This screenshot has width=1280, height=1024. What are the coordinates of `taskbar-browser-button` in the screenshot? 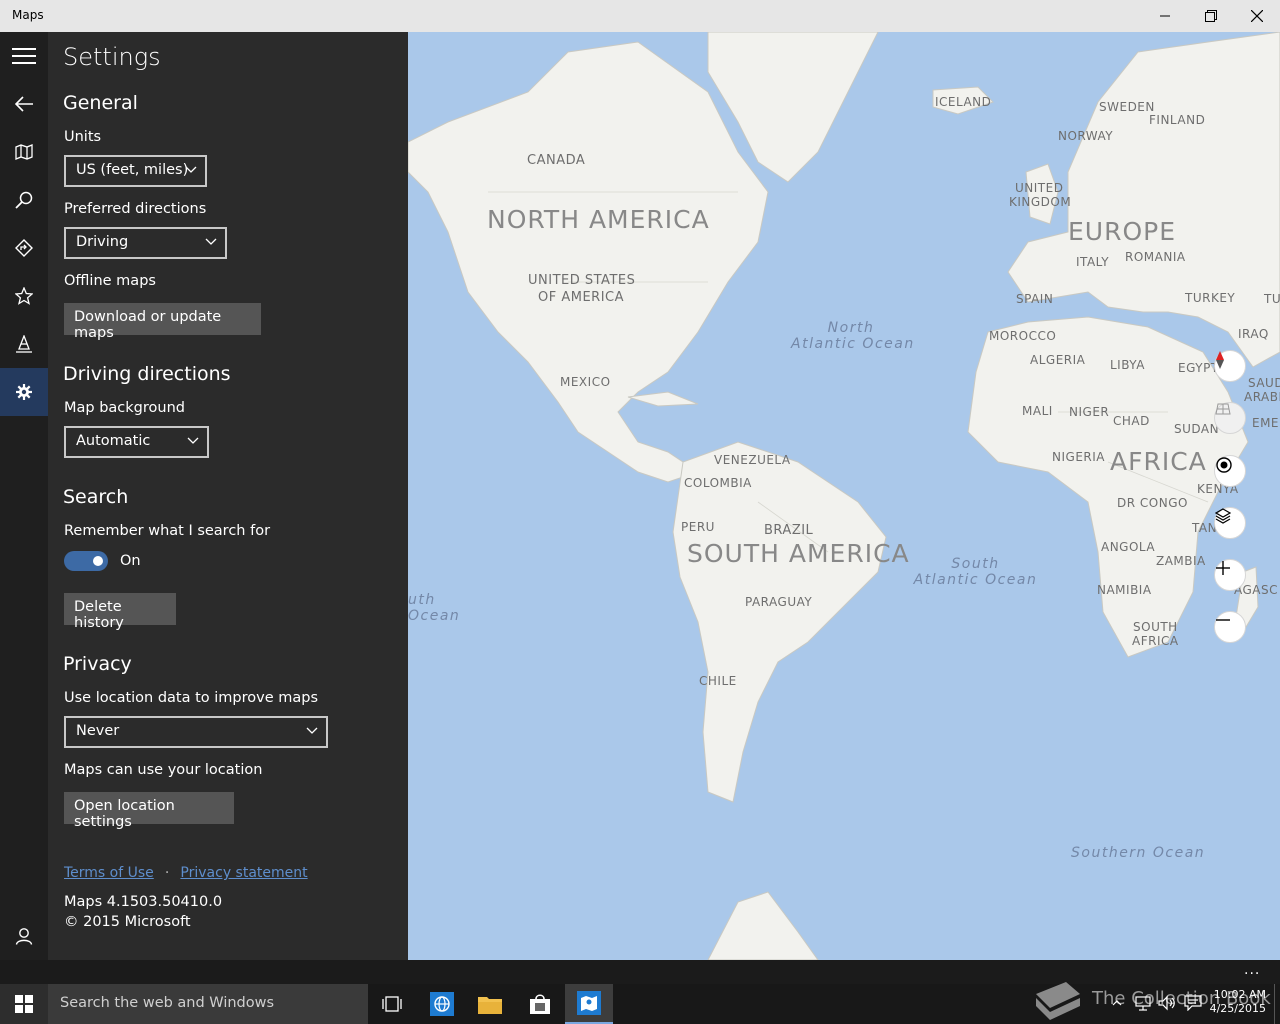 It's located at (442, 1004).